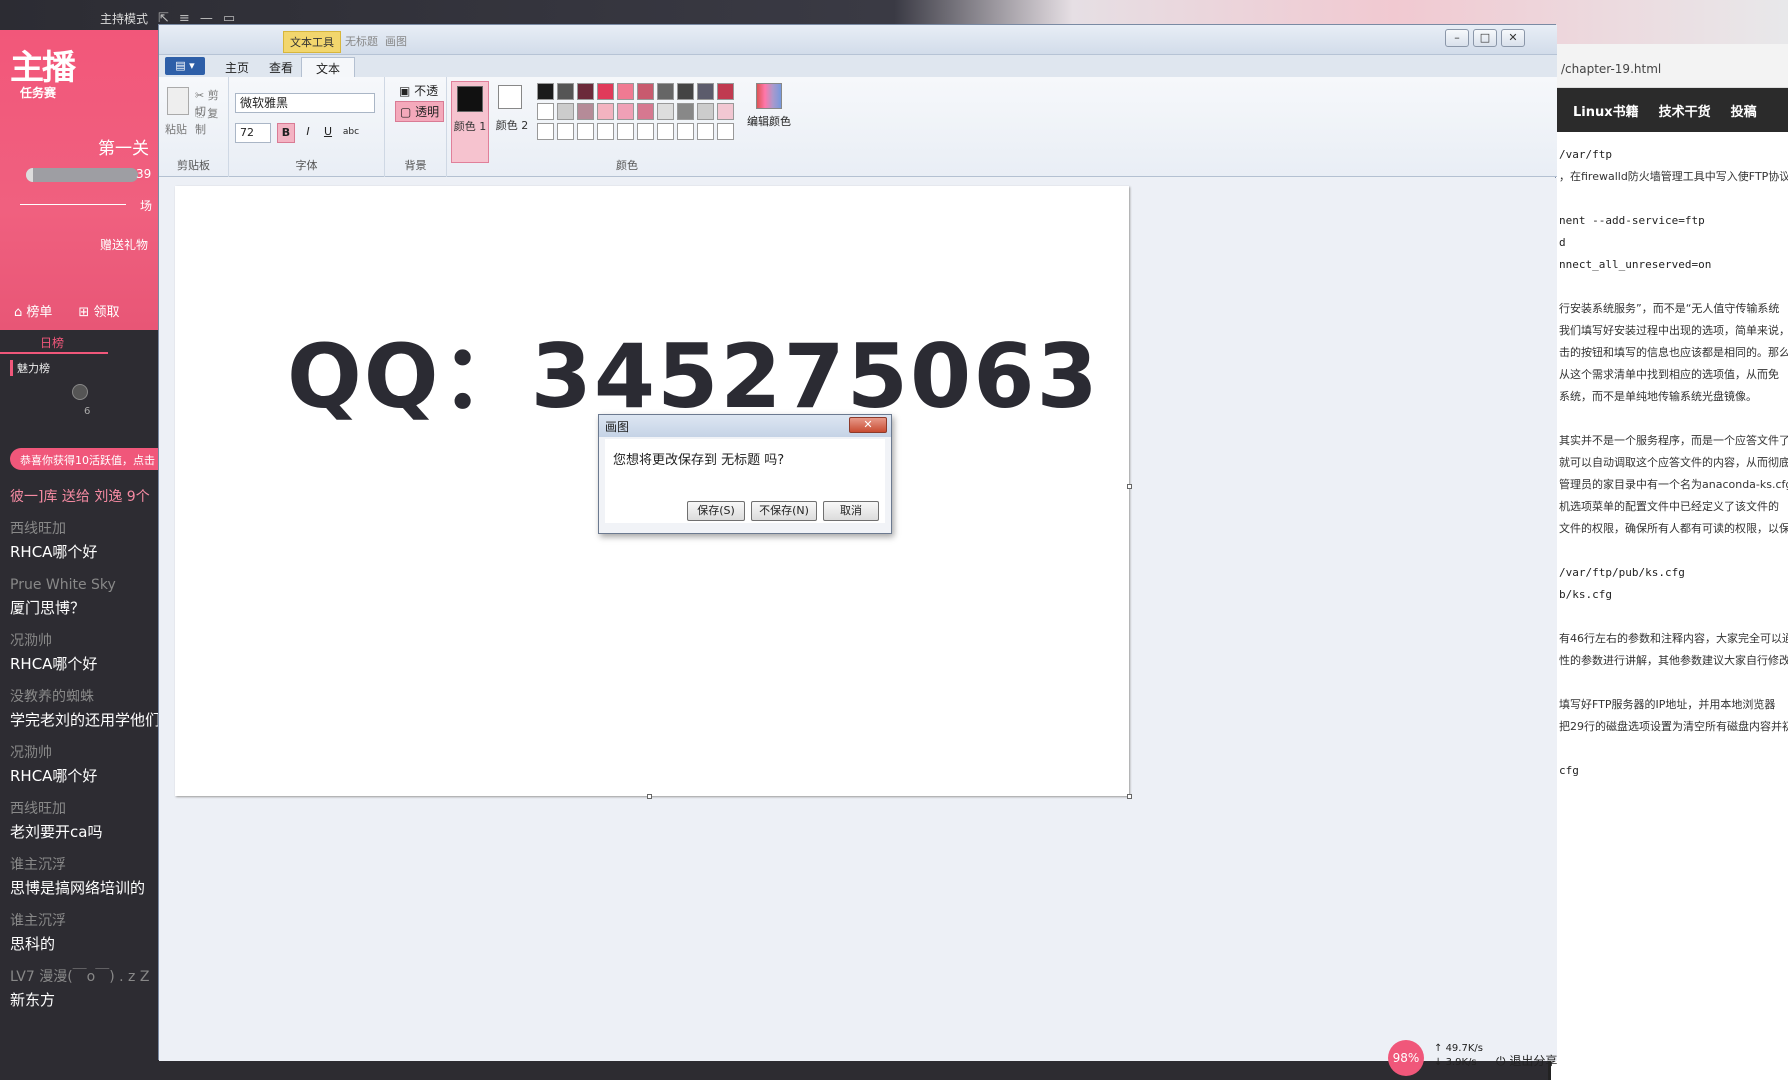 This screenshot has height=1080, width=1788. Describe the element at coordinates (784, 511) in the screenshot. I see `dont-save-button: 不保存(N)` at that location.